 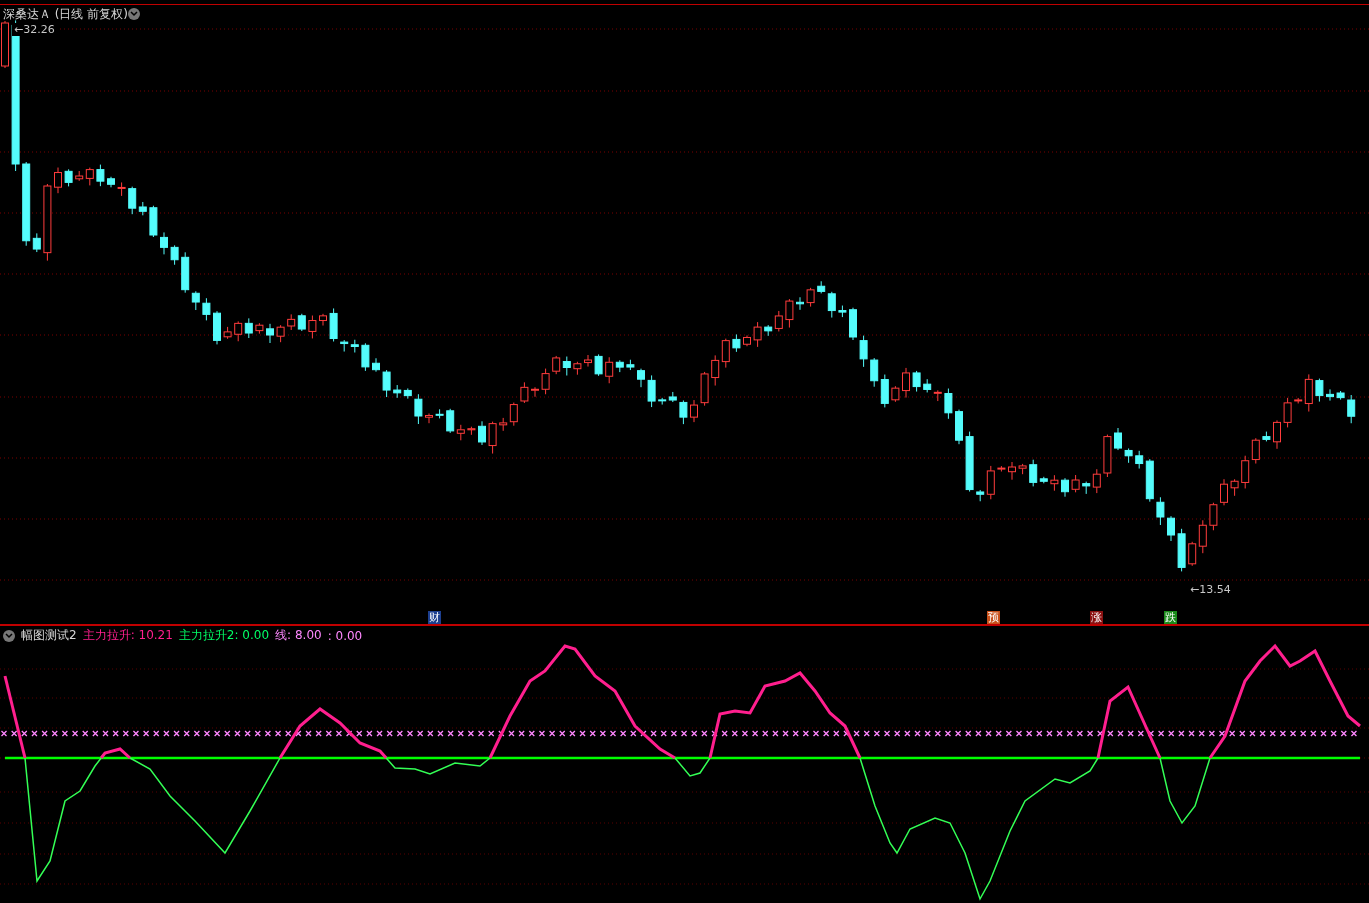 I want to click on indicator-value: 主力拉升2: 0.00, so click(x=224, y=635).